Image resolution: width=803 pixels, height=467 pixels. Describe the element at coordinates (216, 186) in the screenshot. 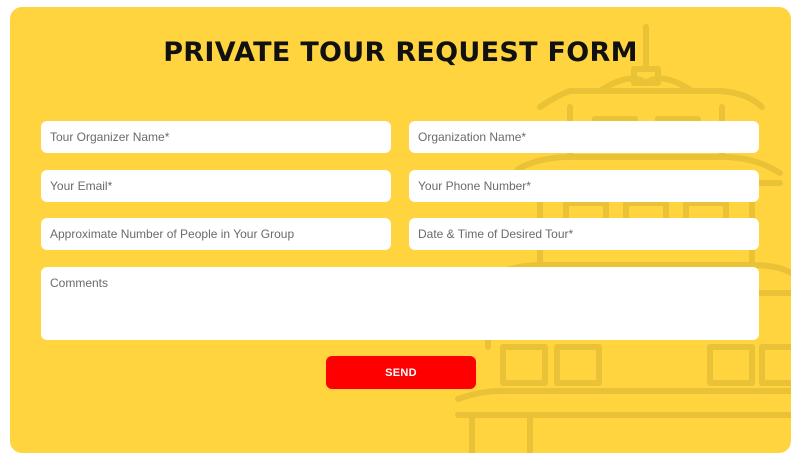

I see `email-field` at that location.